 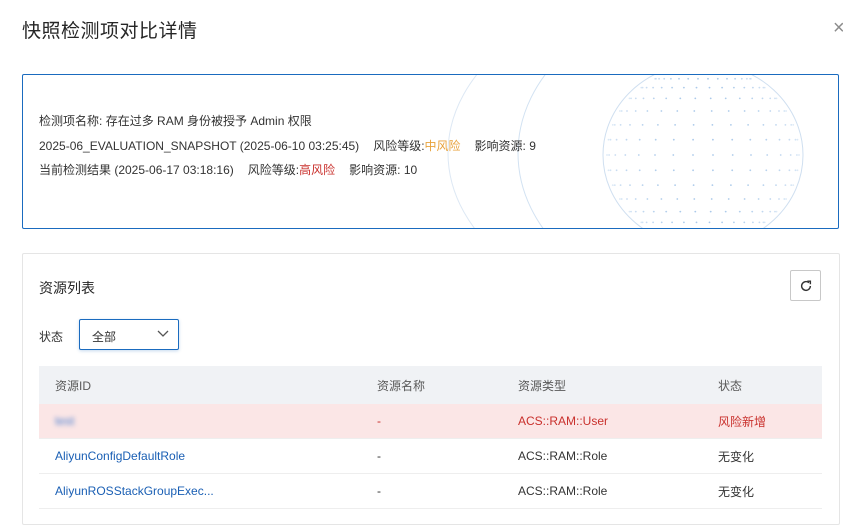 I want to click on table-header: 资源ID 资源名称 资源类型 状态, so click(x=430, y=385).